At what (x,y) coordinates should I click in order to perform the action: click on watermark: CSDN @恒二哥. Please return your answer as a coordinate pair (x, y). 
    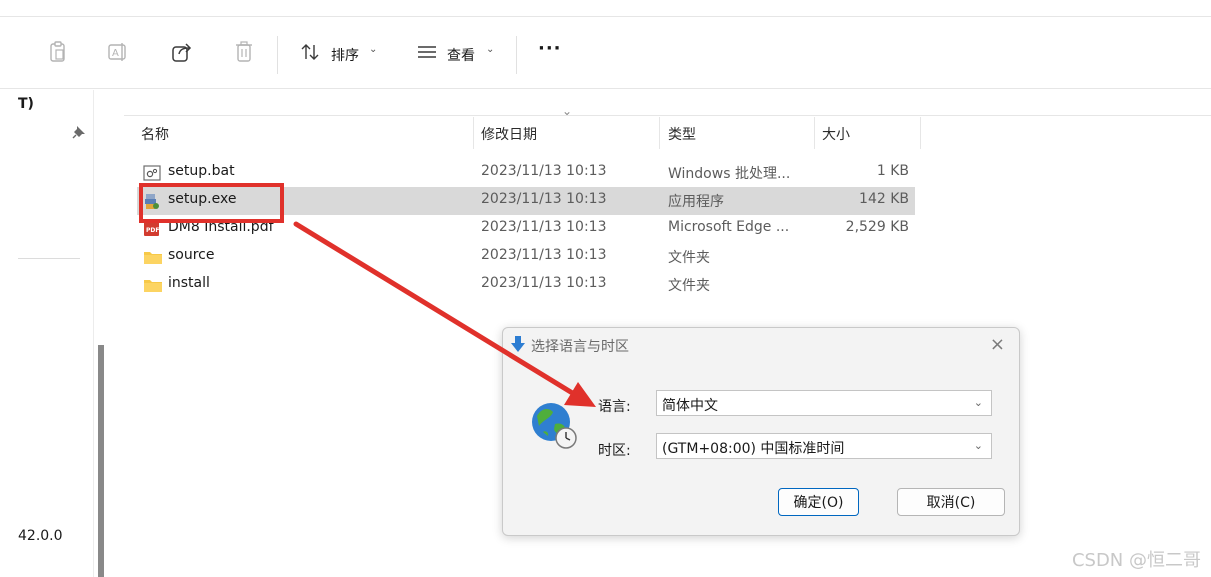
    Looking at the image, I should click on (1136, 560).